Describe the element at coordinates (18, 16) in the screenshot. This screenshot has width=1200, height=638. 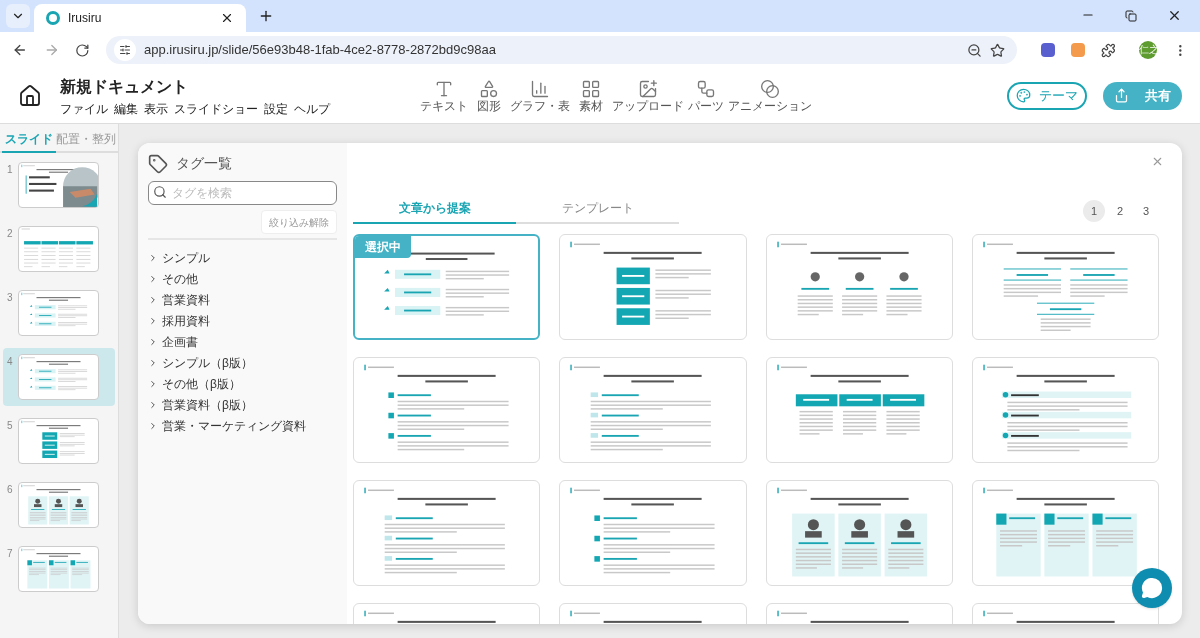
I see `tab-list-button` at that location.